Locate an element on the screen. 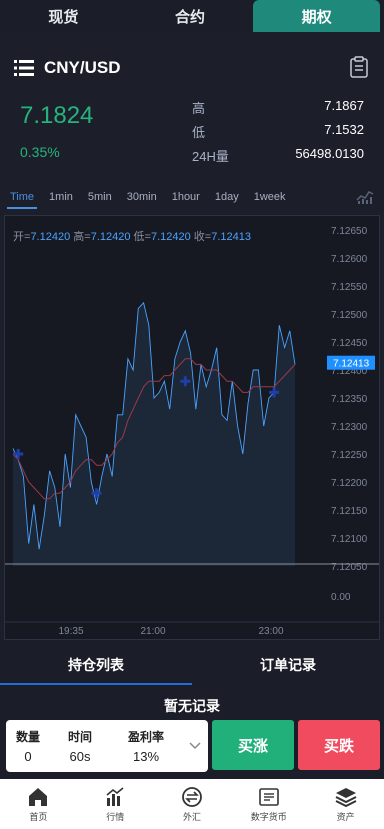 This screenshot has height=829, width=384. duration-value: 60s is located at coordinates (80, 756).